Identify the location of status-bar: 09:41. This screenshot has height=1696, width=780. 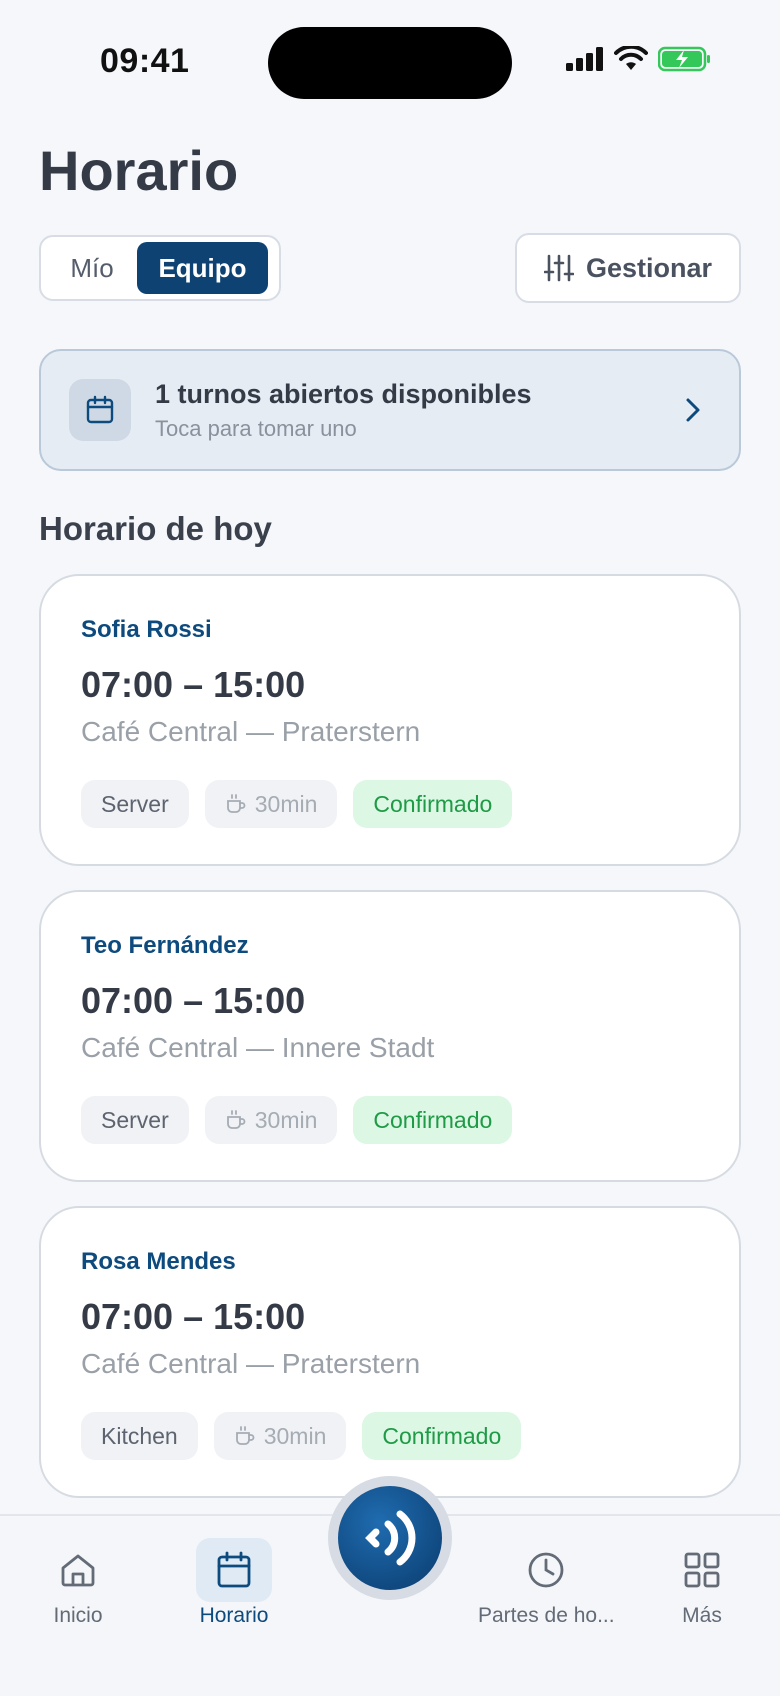
(390, 65).